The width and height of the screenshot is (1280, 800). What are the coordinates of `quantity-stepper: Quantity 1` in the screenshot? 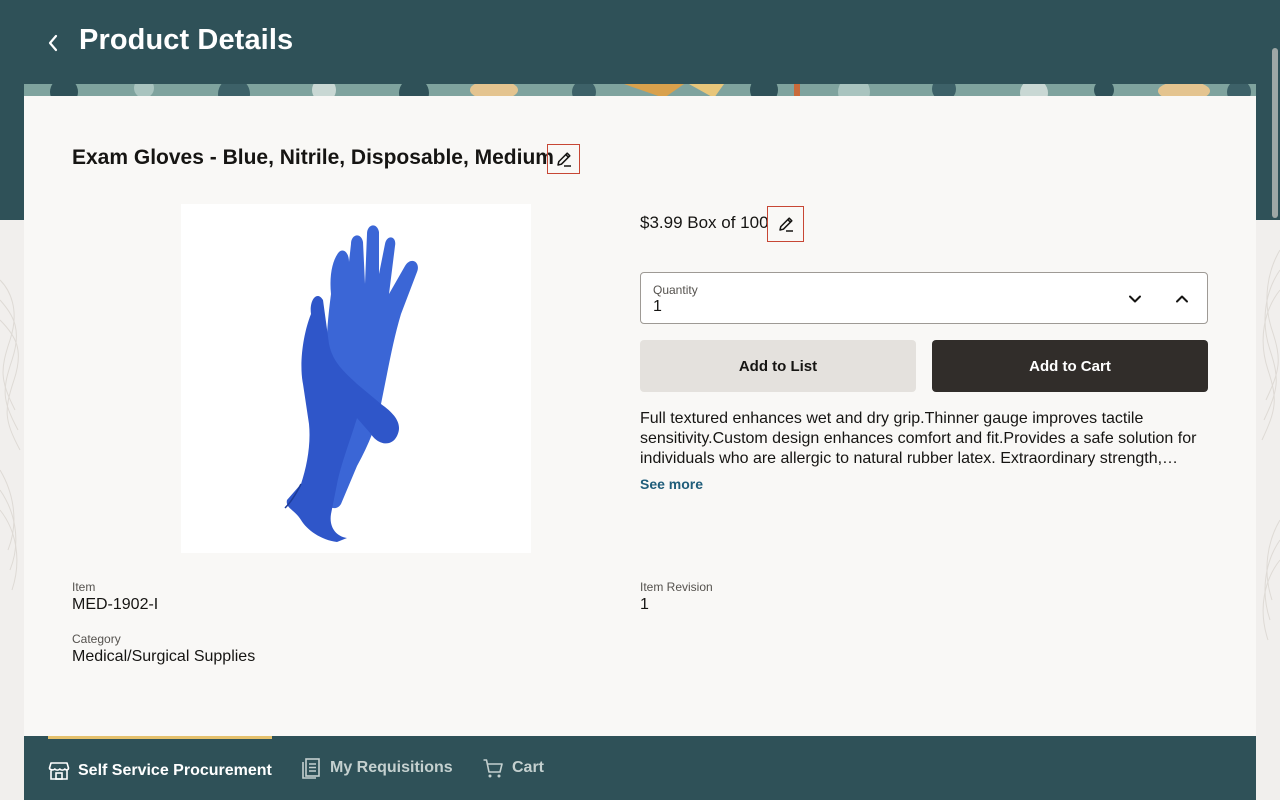 It's located at (924, 298).